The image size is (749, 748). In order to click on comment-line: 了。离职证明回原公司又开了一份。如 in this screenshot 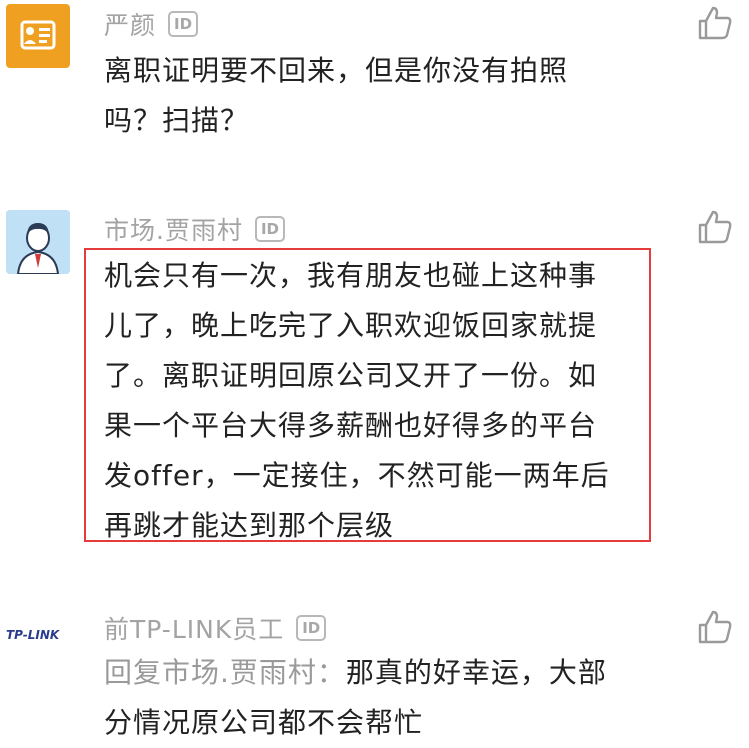, I will do `click(351, 375)`.